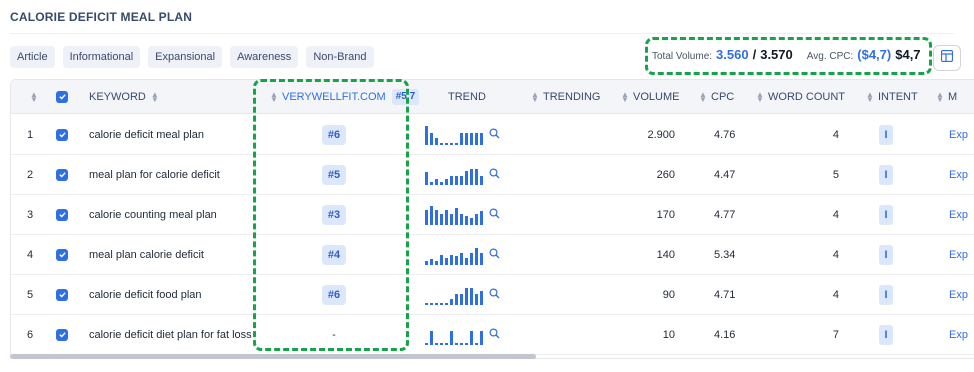 Image resolution: width=974 pixels, height=372 pixels. What do you see at coordinates (334, 294) in the screenshot?
I see `rank-badge: #6` at bounding box center [334, 294].